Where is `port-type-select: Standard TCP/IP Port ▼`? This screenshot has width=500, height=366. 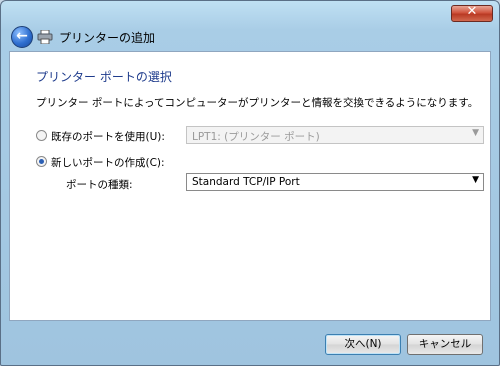
port-type-select: Standard TCP/IP Port ▼ is located at coordinates (335, 182).